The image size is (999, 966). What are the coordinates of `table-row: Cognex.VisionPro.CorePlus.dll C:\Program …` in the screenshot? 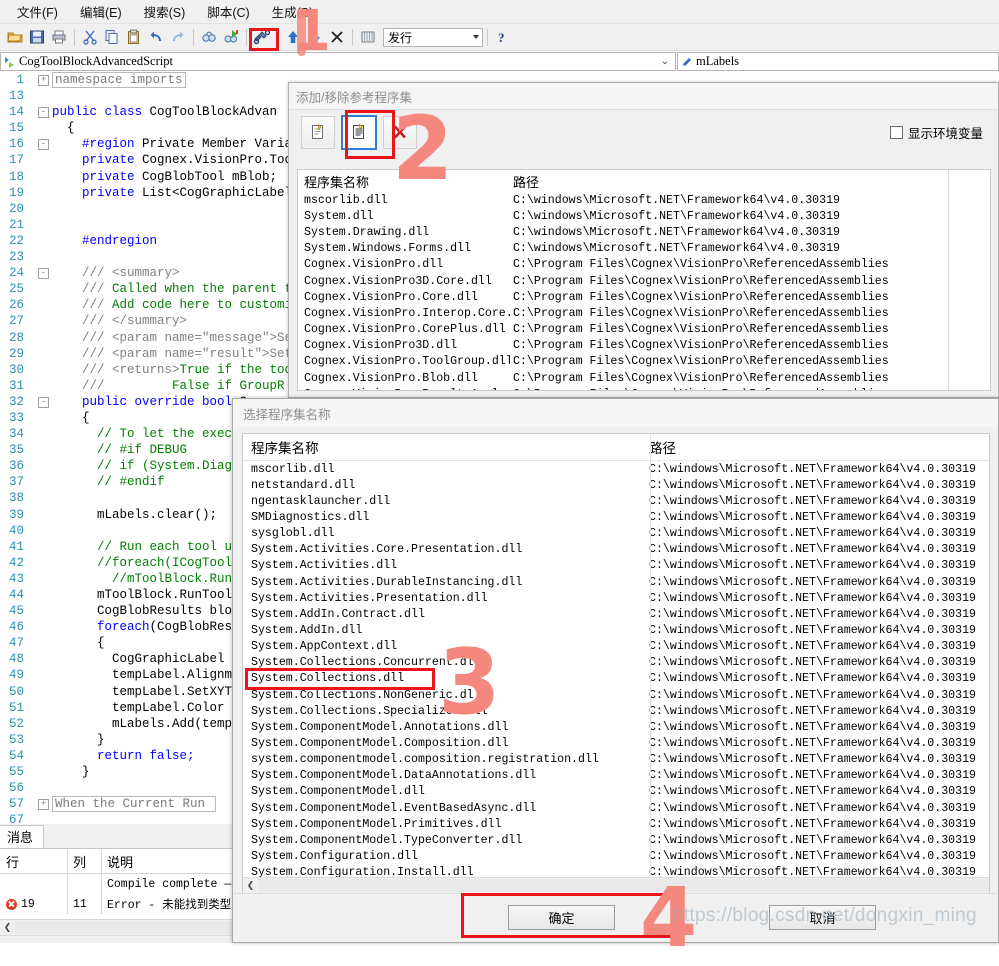 It's located at (644, 330).